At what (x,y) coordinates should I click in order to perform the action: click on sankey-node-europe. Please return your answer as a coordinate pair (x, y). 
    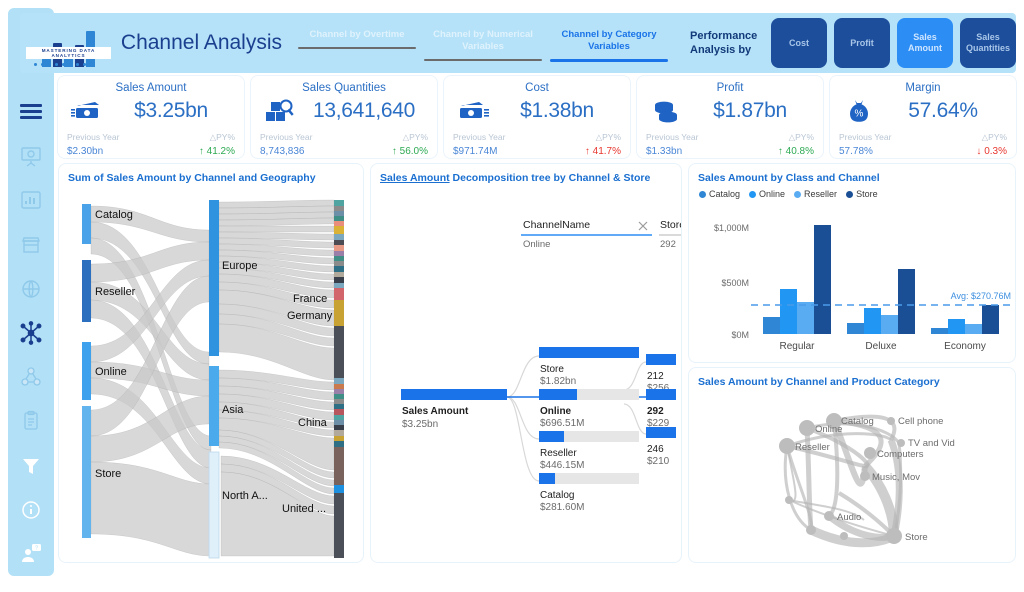
    Looking at the image, I should click on (214, 278).